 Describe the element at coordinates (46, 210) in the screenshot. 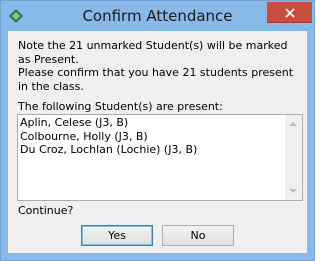

I see `continue-prompt: Continue?` at that location.